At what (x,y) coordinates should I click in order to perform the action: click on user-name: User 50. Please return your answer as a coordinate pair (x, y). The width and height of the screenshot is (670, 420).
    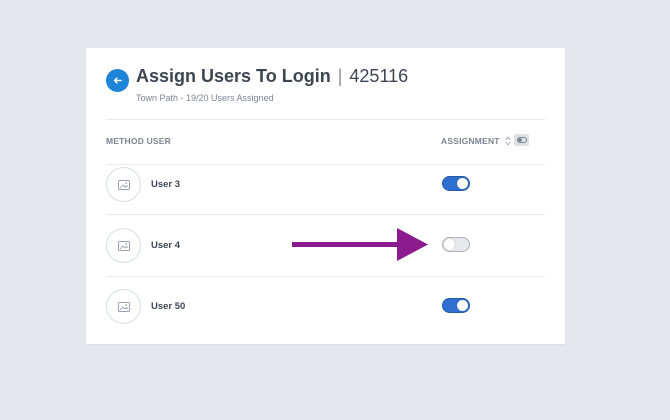
    Looking at the image, I should click on (168, 306).